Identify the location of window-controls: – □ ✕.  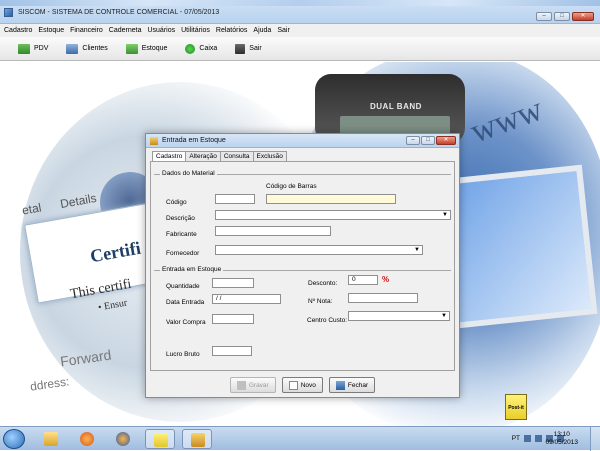
(565, 16).